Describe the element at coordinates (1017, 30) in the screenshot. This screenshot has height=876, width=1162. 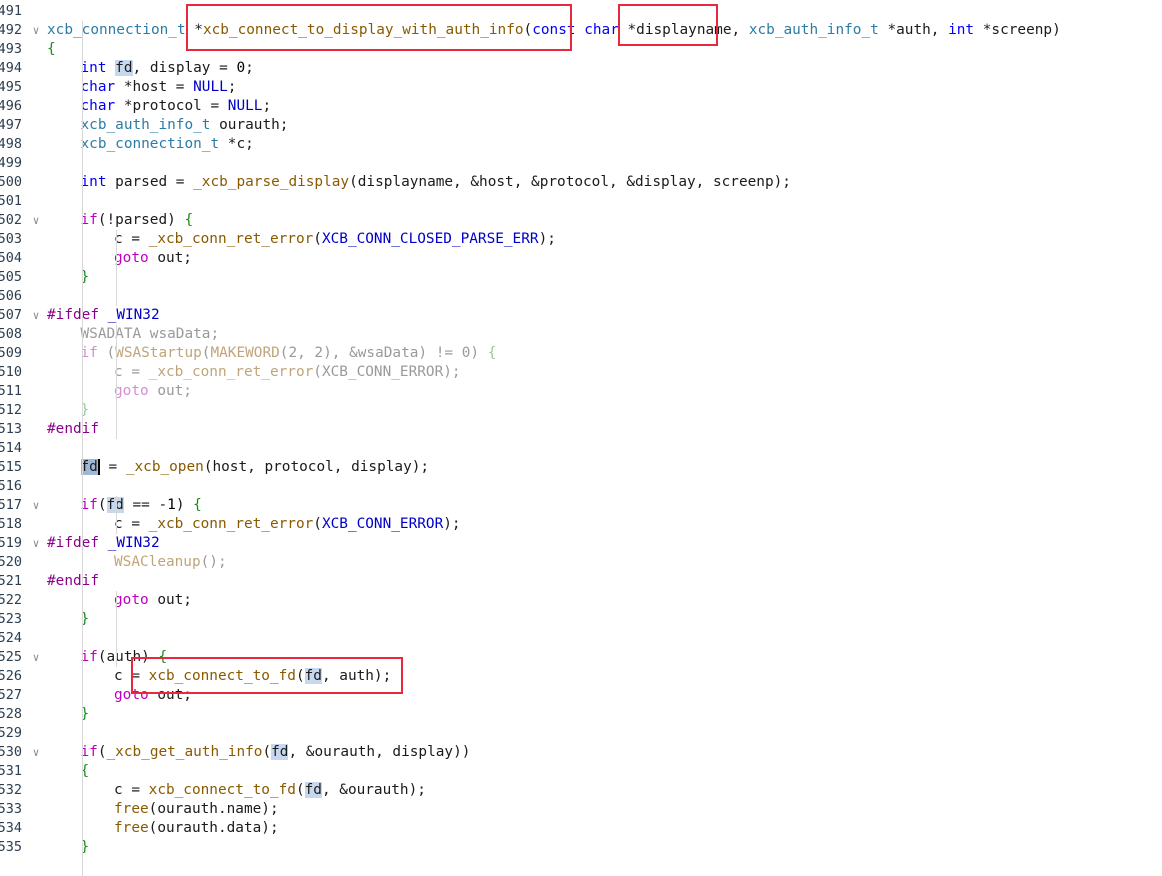
I see `code-token: *screenp)` at that location.